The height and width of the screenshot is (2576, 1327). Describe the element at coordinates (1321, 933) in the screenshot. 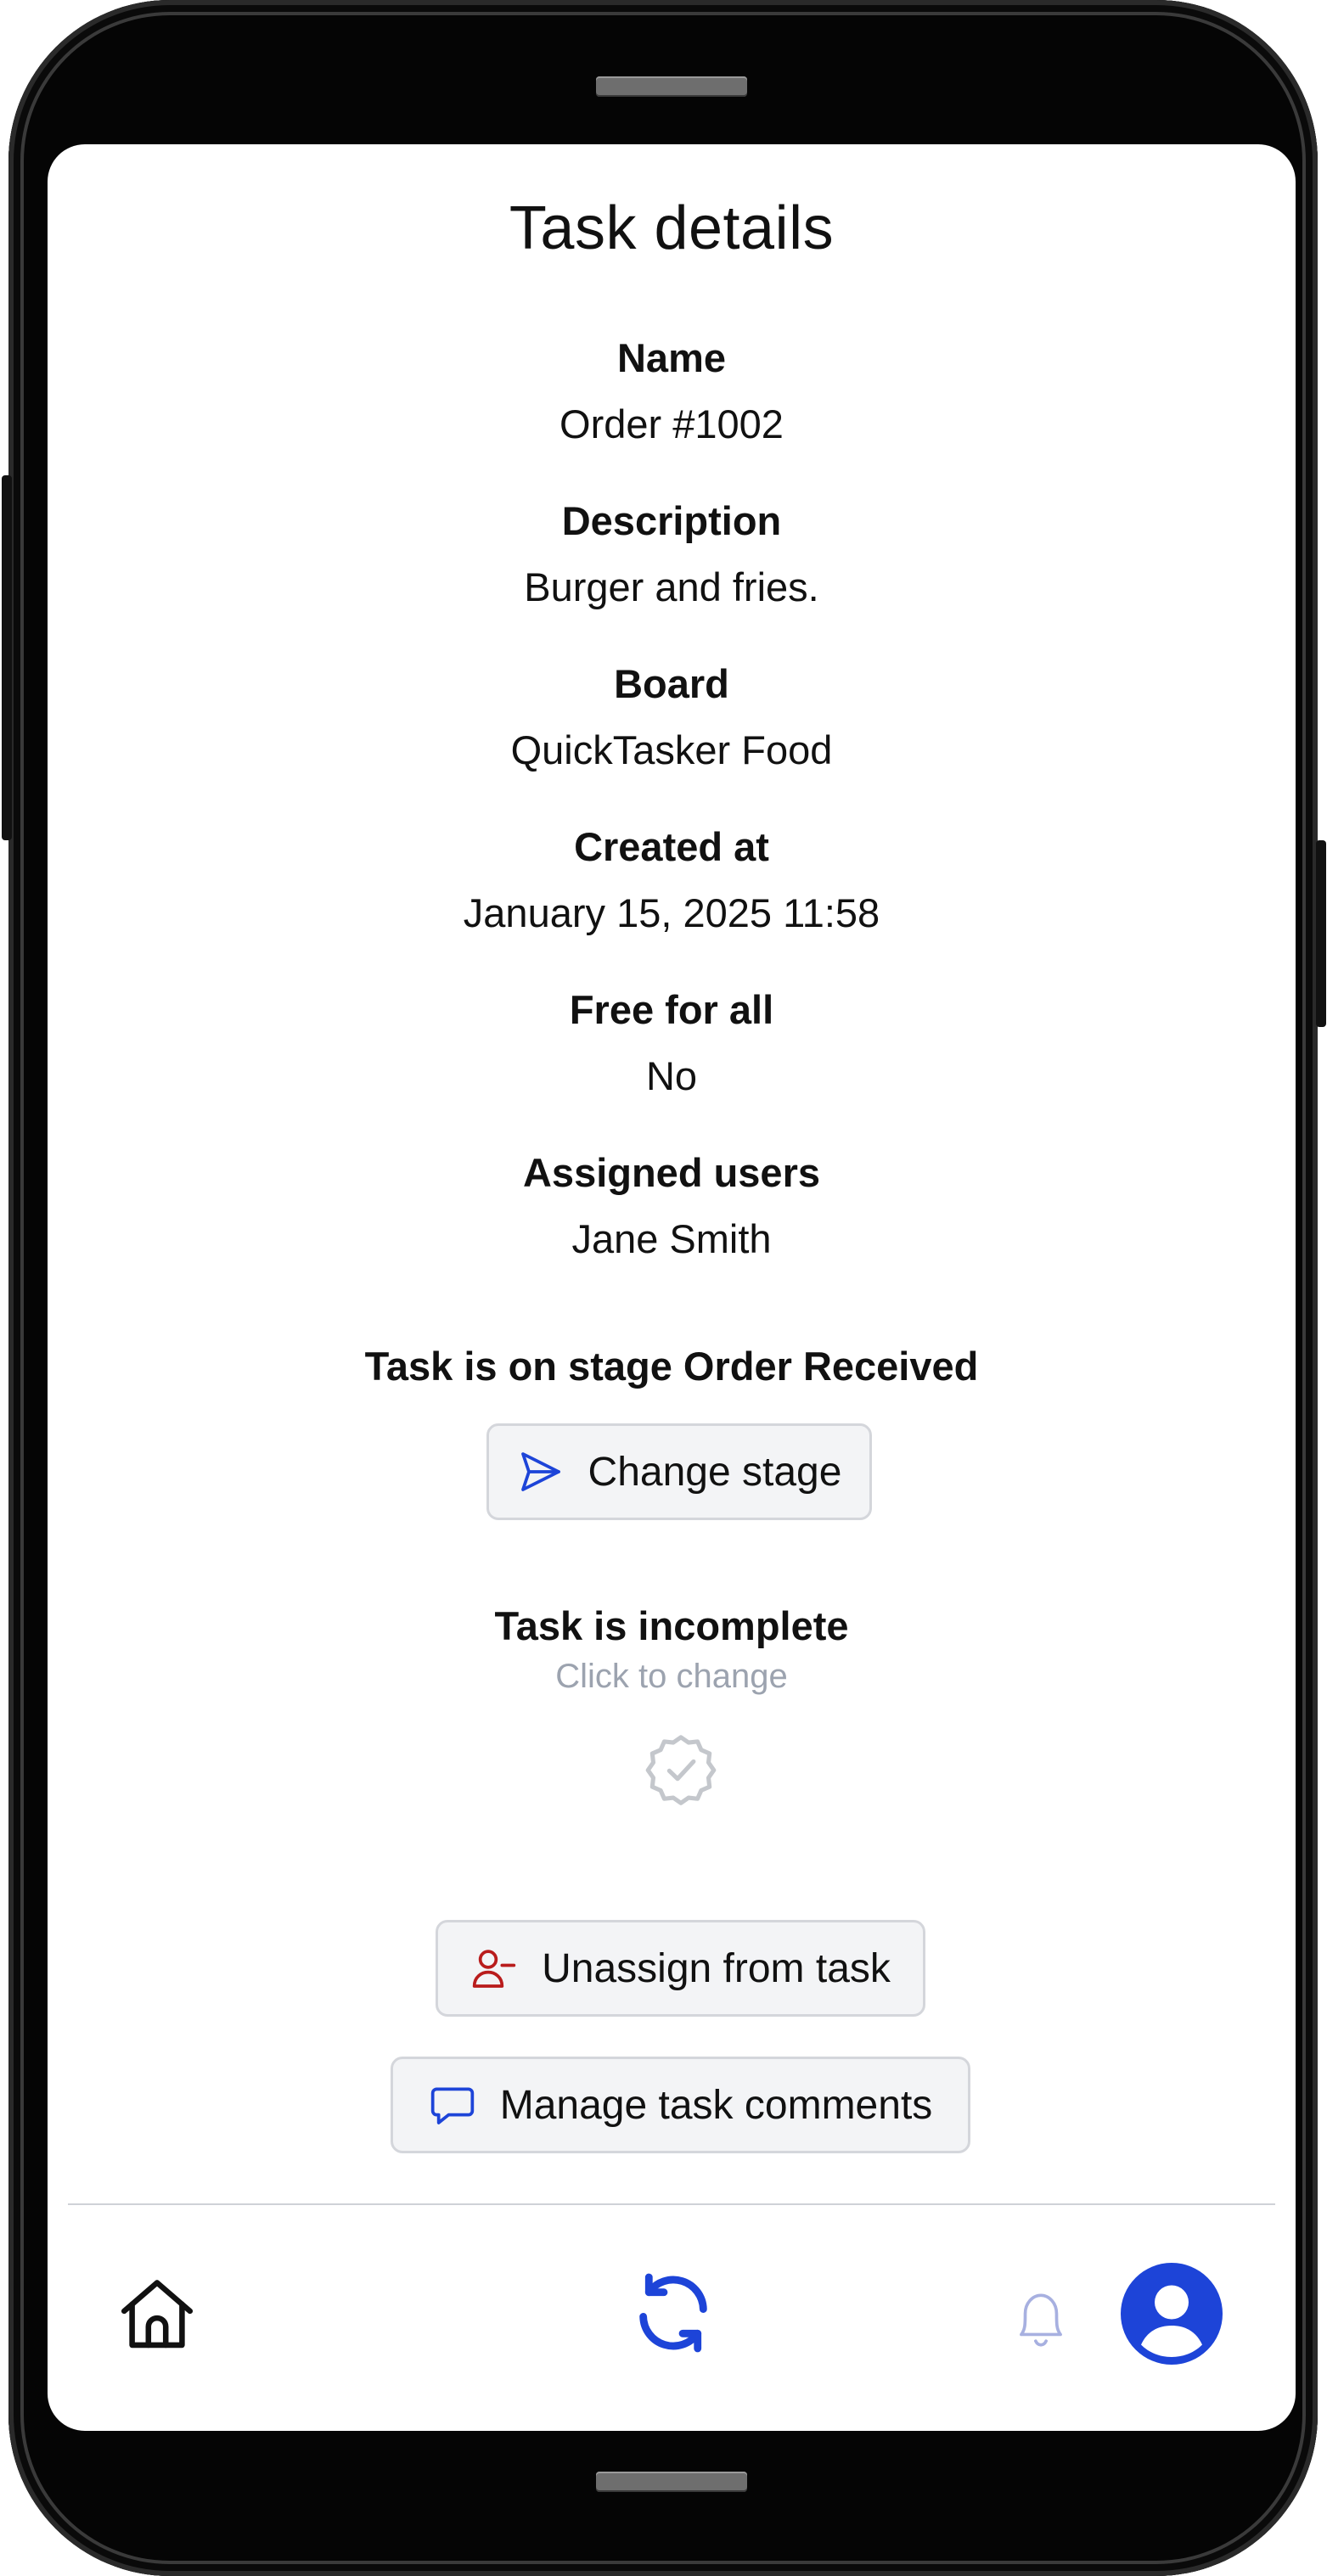

I see `power-button` at that location.